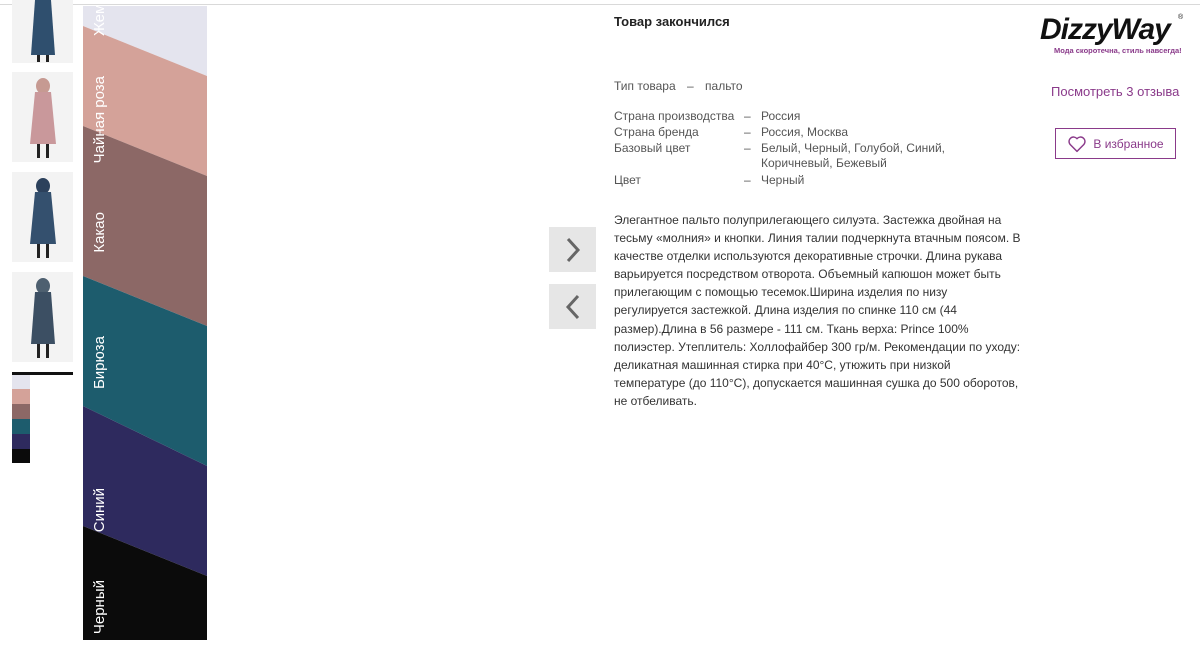  Describe the element at coordinates (781, 116) in the screenshot. I see `property-value: Россия` at that location.